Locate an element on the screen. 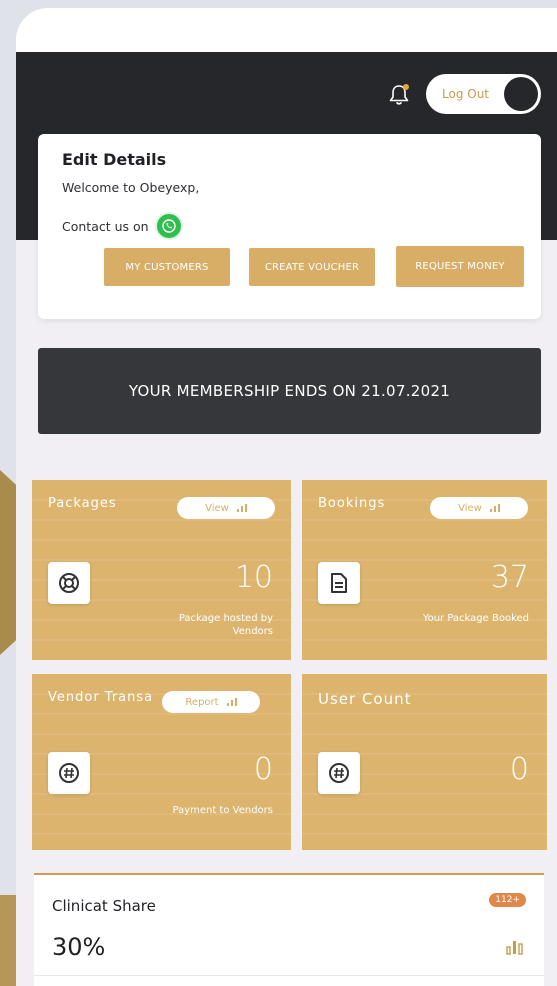 This screenshot has width=557, height=986. membership-banner: YOUR MEMBERSHIP ENDS ON 21.07.2021 is located at coordinates (289, 391).